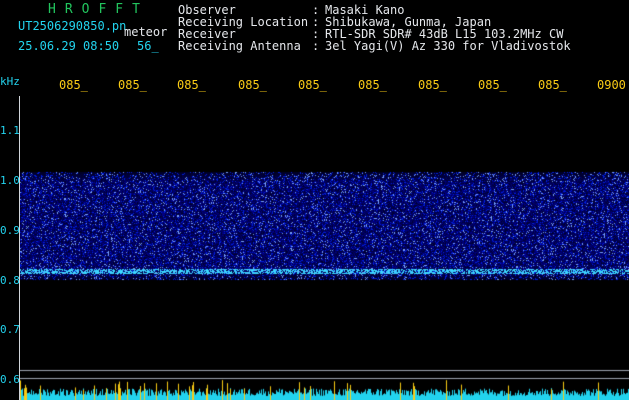  What do you see at coordinates (69, 46) in the screenshot?
I see `timestamp: 25.06.29 08:50` at bounding box center [69, 46].